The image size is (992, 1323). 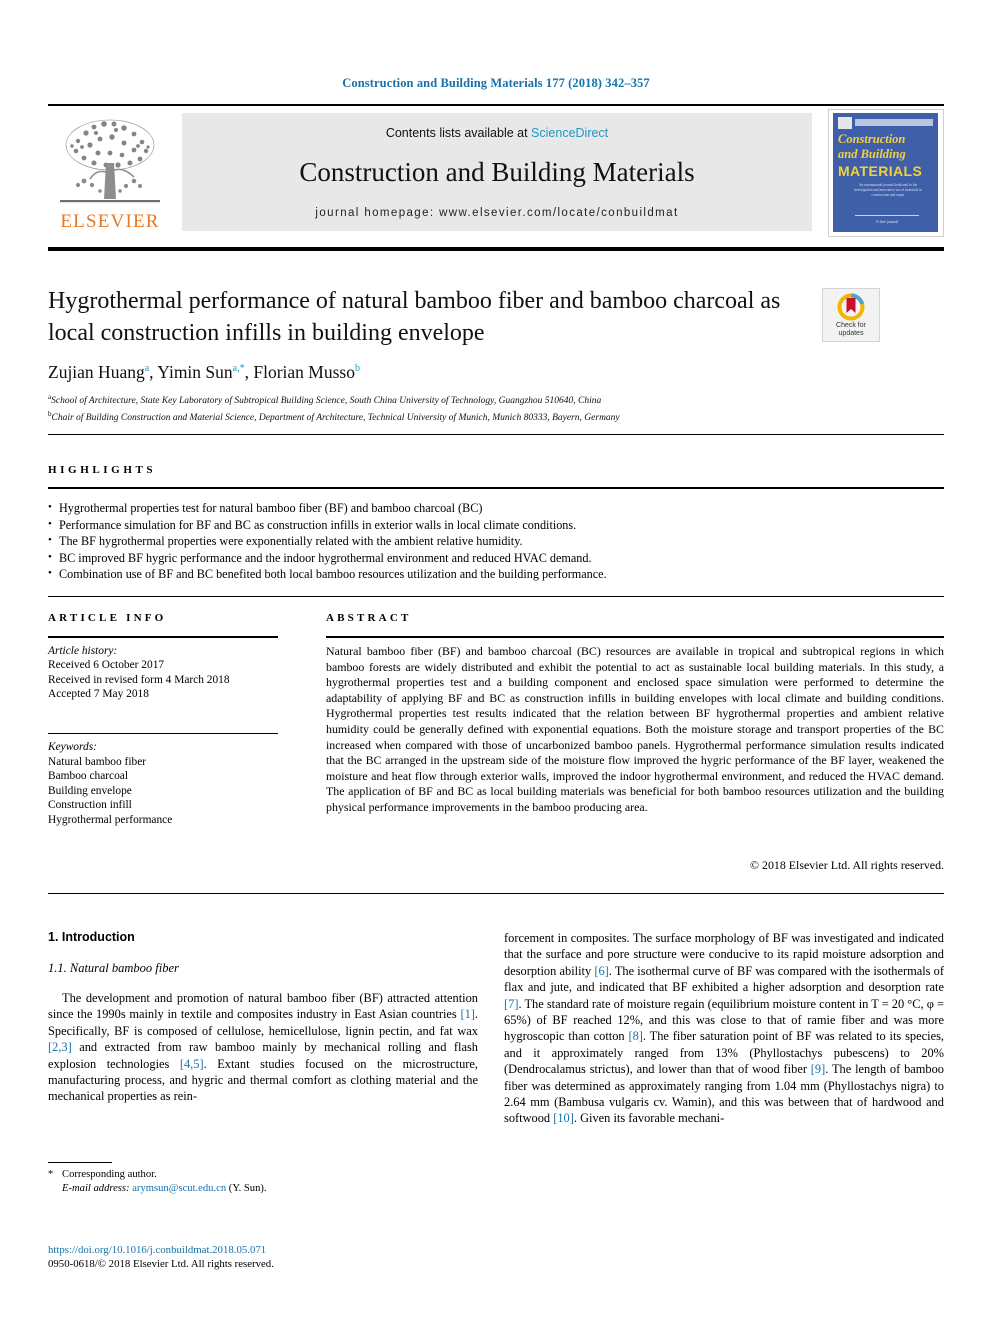 What do you see at coordinates (96, 1188) in the screenshot?
I see `email-label: E-mail address:` at bounding box center [96, 1188].